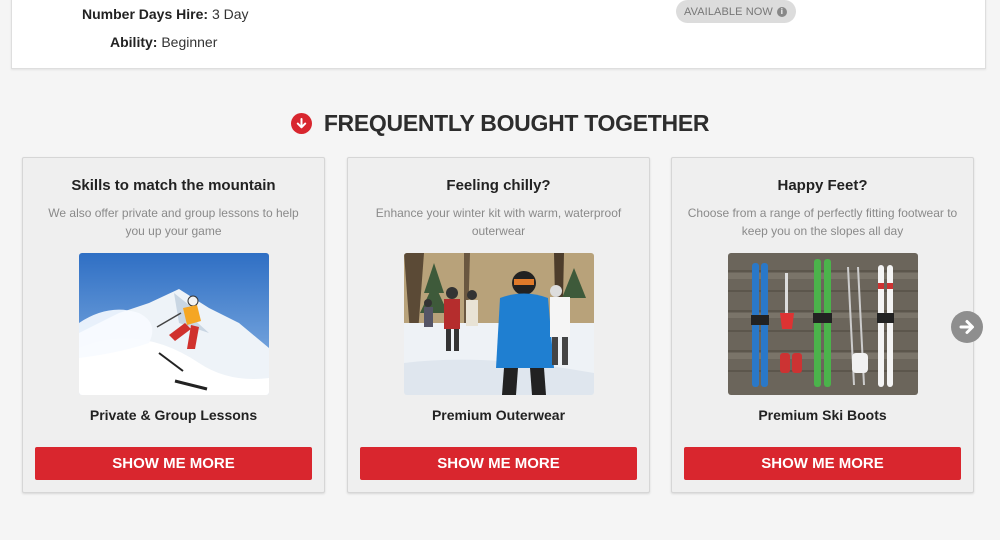 This screenshot has width=1000, height=540. What do you see at coordinates (781, 11) in the screenshot?
I see `info-icon: i` at bounding box center [781, 11].